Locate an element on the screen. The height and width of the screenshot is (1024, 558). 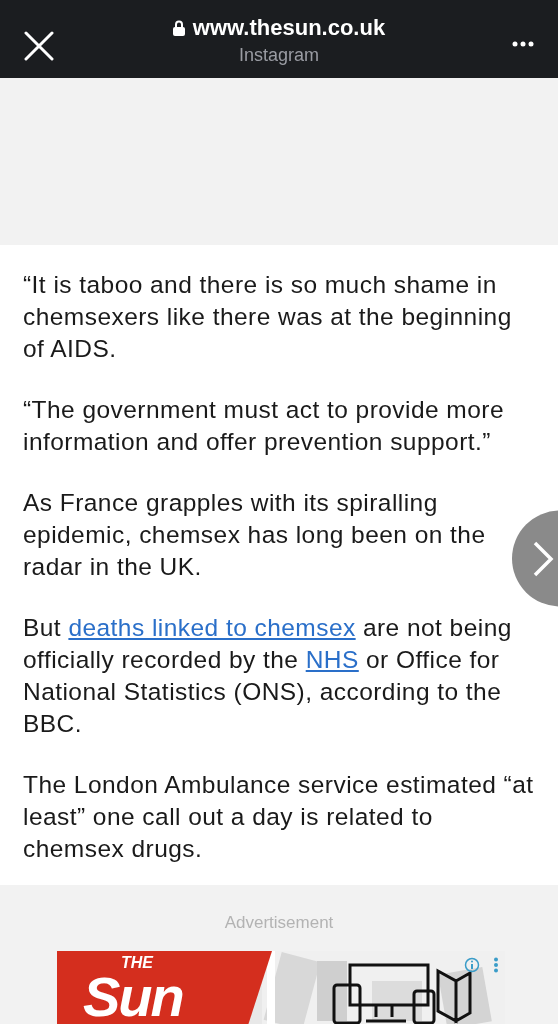
close-icon is located at coordinates (39, 46).